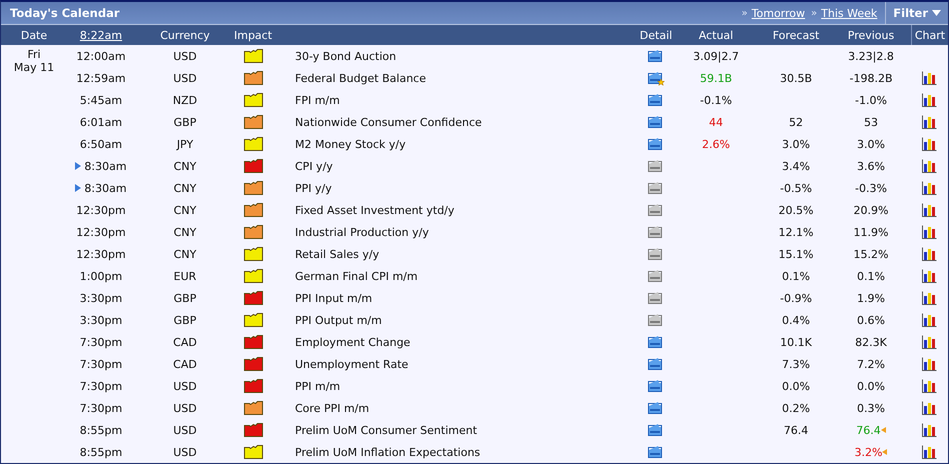 This screenshot has height=464, width=949. What do you see at coordinates (870, 78) in the screenshot?
I see `previous-value: -198.2B` at bounding box center [870, 78].